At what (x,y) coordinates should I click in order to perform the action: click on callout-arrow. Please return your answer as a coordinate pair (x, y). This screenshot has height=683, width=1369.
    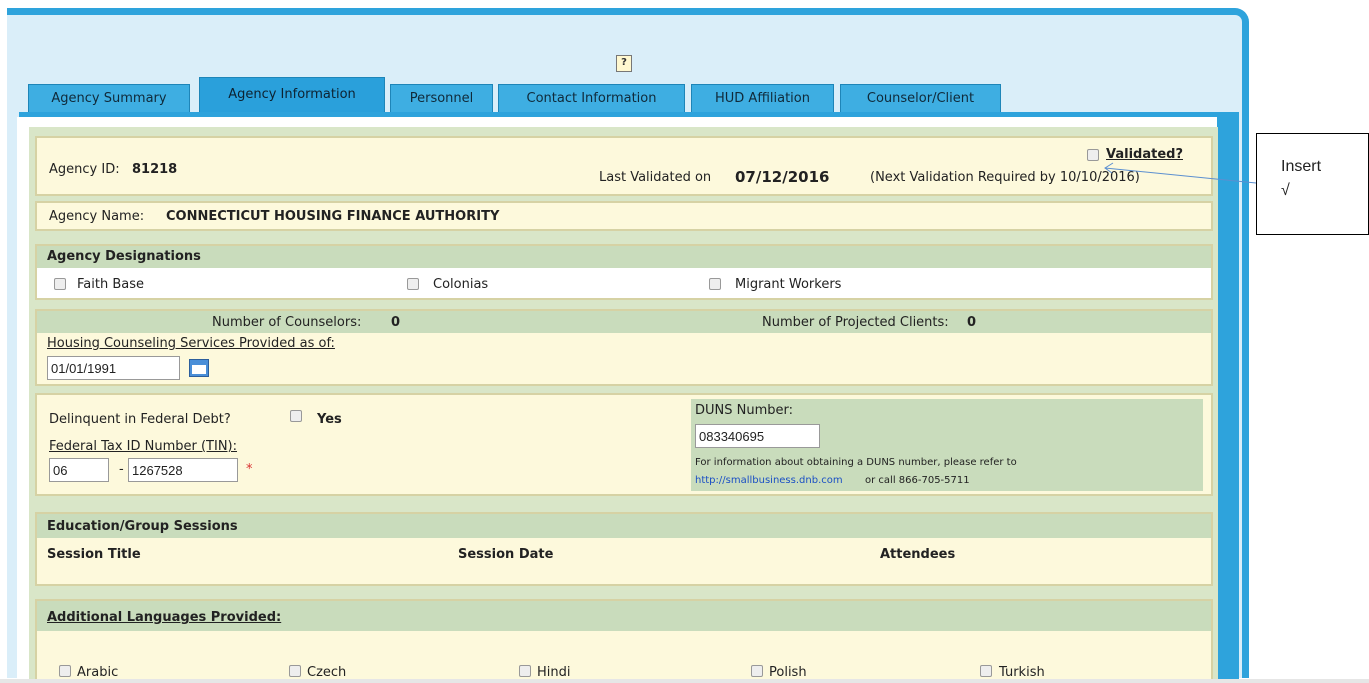
    Looking at the image, I should click on (1180, 173).